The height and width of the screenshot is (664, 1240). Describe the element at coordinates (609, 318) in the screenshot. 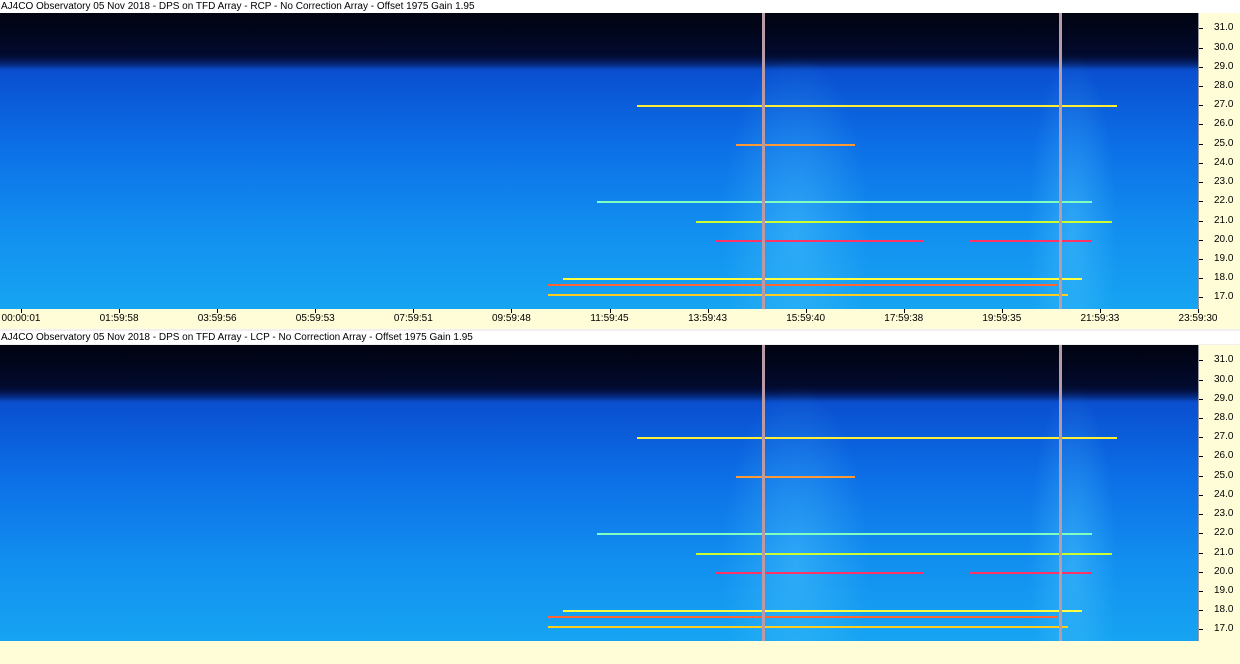

I see `time-tick-label: 11:59:45` at that location.